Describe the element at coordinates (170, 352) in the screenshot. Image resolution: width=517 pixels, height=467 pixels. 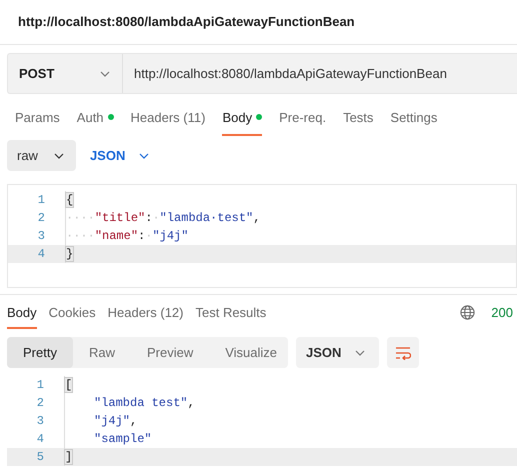
I see `view-mode-tab: Preview` at that location.